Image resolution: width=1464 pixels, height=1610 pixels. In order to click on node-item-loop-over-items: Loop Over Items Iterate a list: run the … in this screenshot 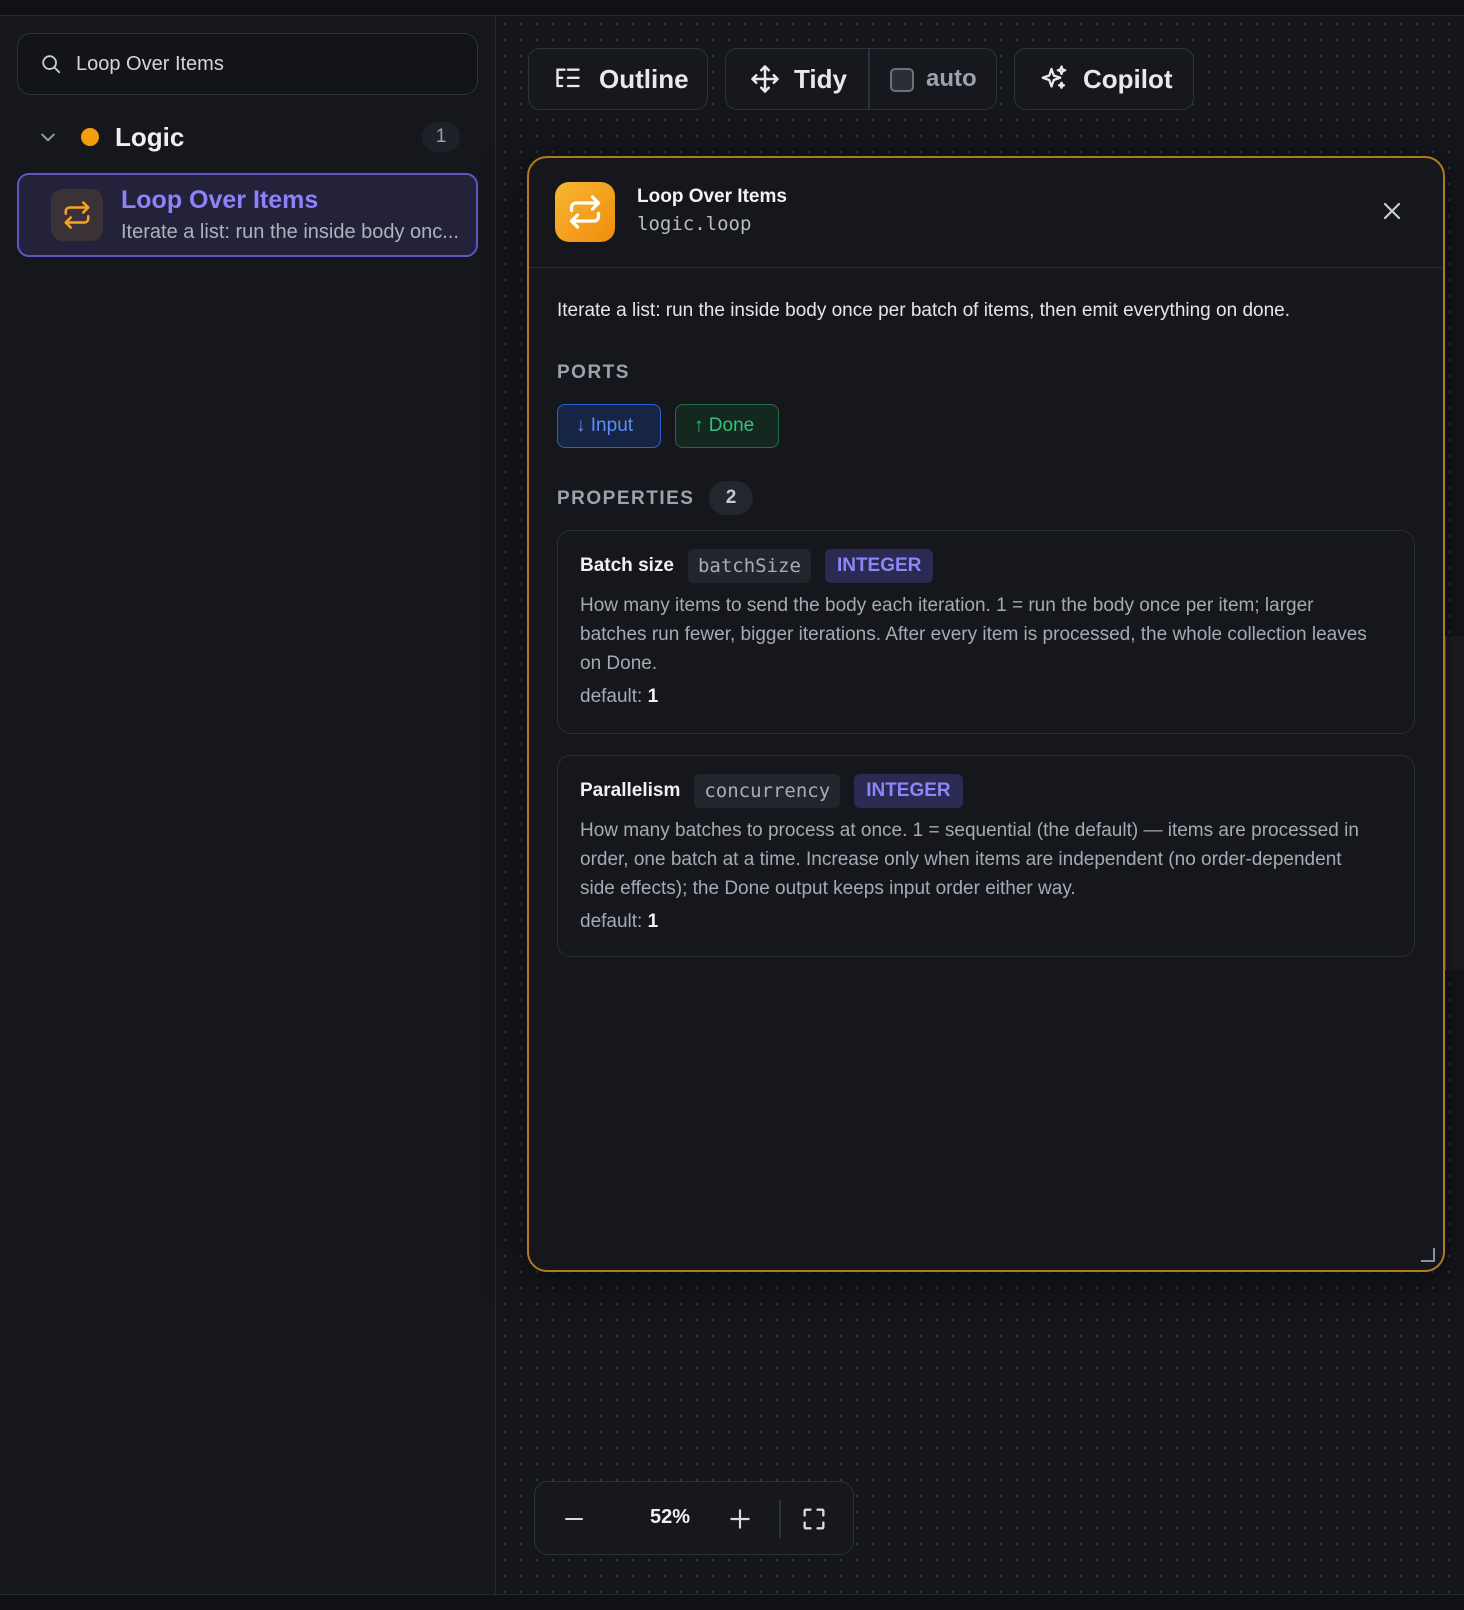, I will do `click(247, 215)`.